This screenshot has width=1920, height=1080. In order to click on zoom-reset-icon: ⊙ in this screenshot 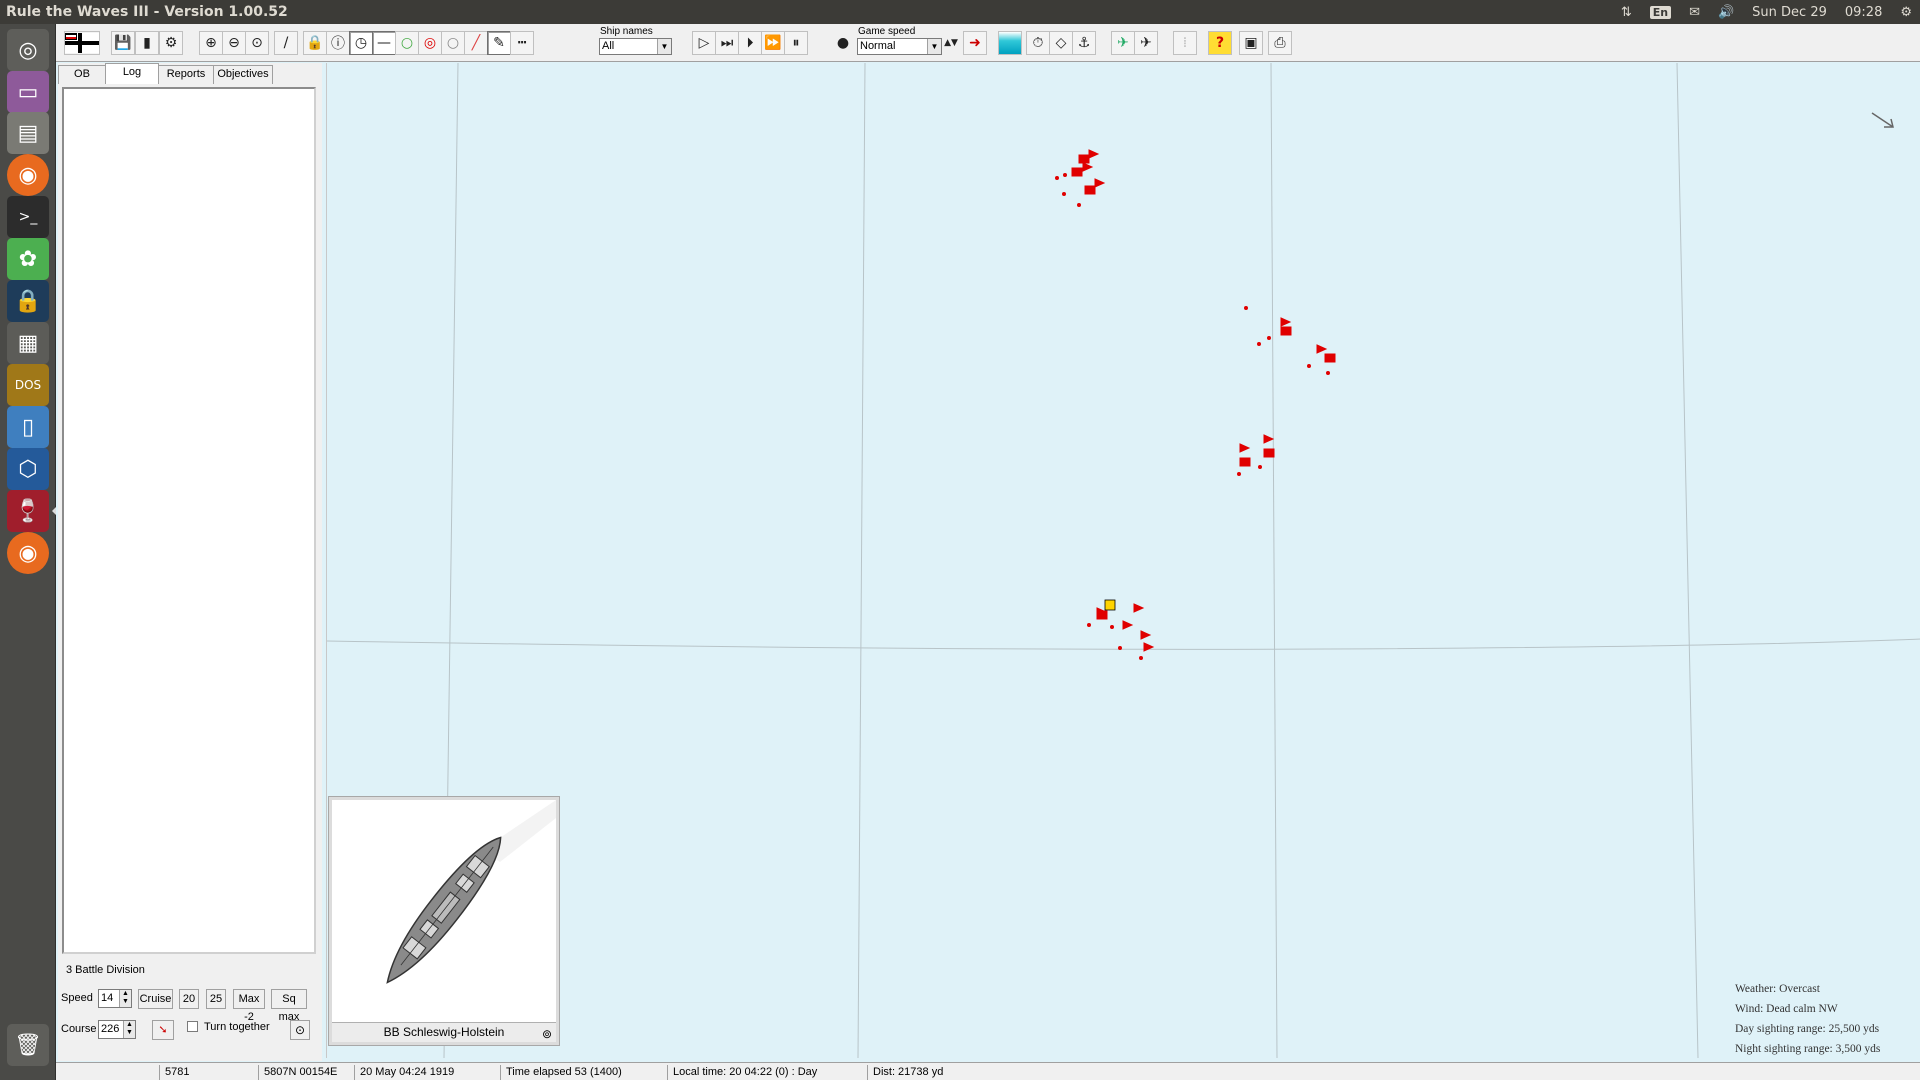, I will do `click(257, 43)`.